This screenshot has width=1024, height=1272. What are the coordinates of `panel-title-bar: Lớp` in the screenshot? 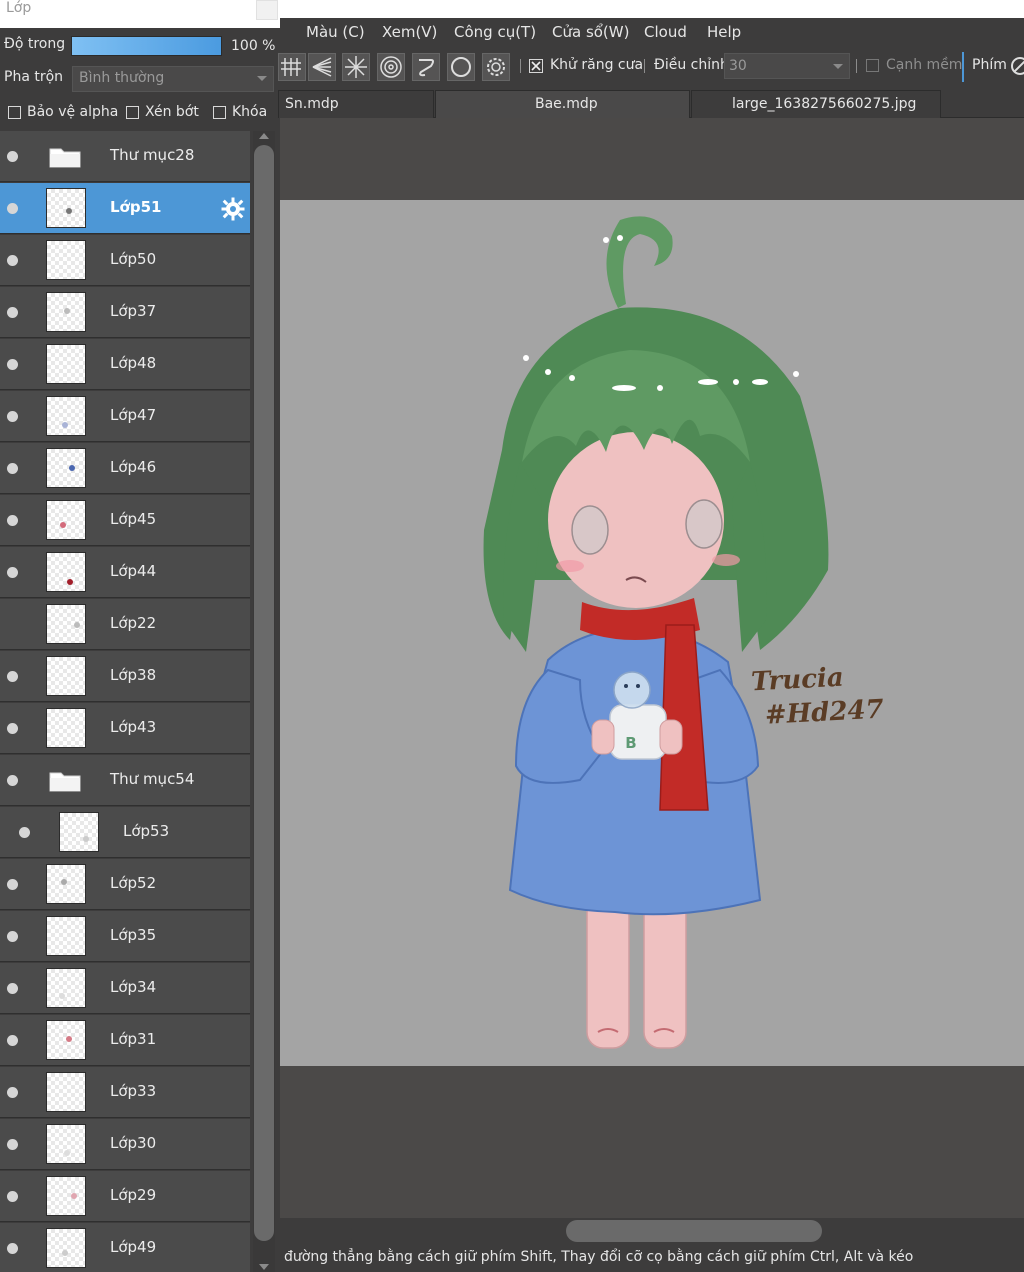 It's located at (140, 14).